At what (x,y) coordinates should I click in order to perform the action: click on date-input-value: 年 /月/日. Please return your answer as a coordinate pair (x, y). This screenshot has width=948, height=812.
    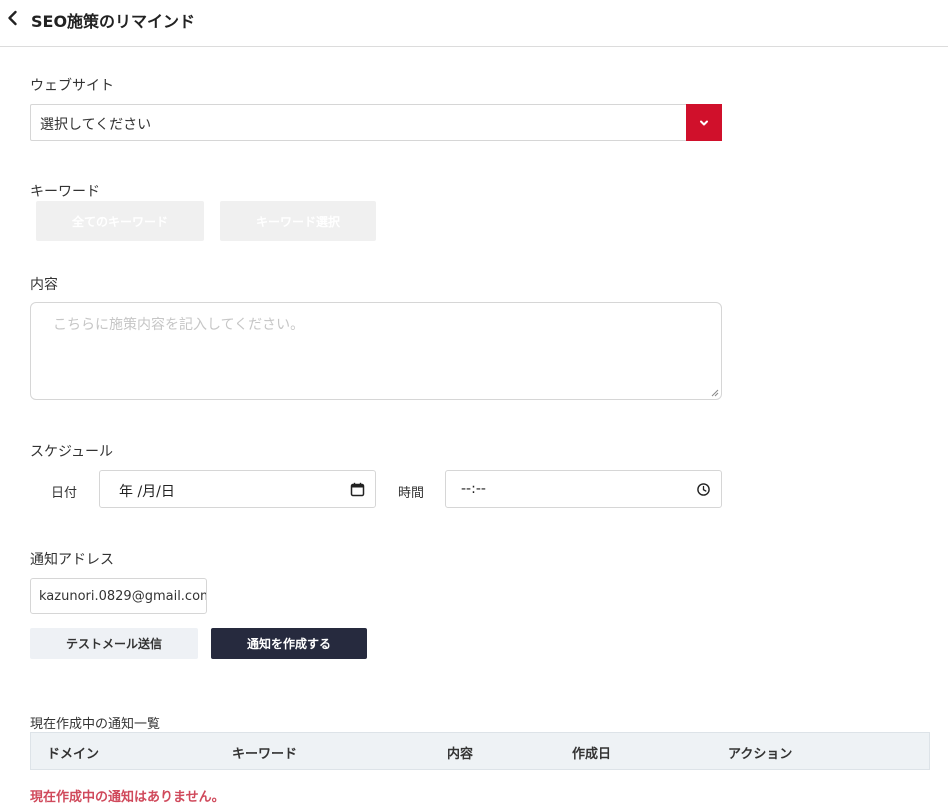
    Looking at the image, I should click on (147, 492).